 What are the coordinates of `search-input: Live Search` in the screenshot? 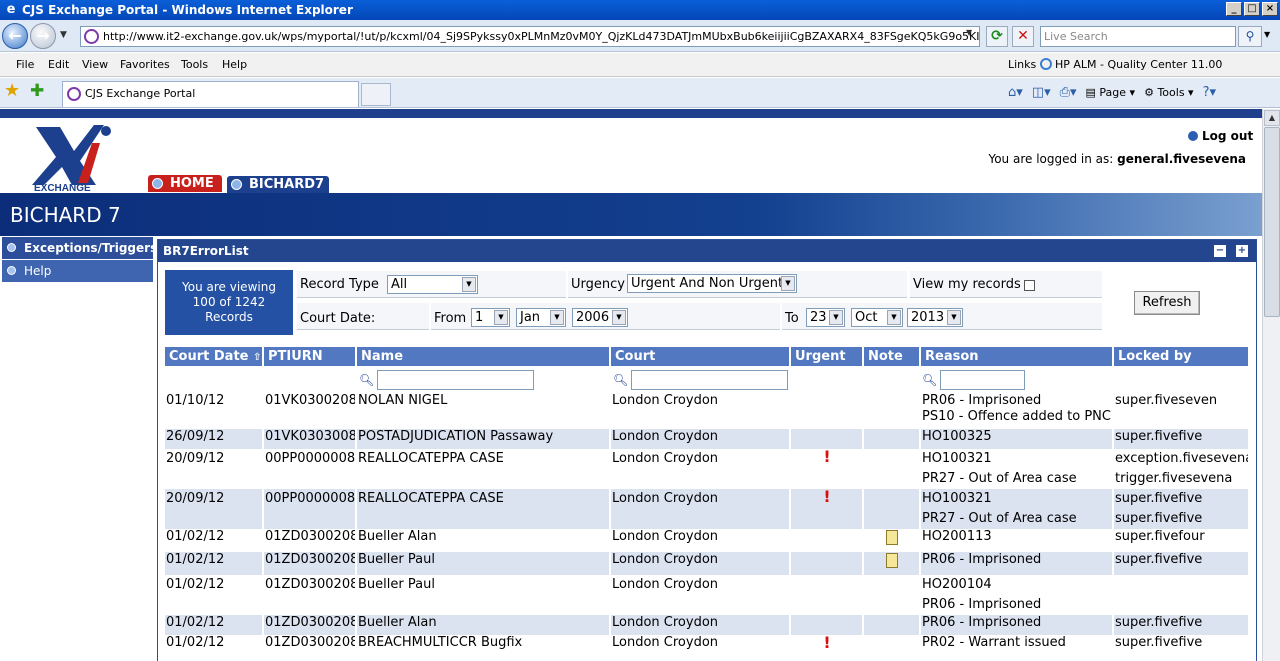 It's located at (1138, 36).